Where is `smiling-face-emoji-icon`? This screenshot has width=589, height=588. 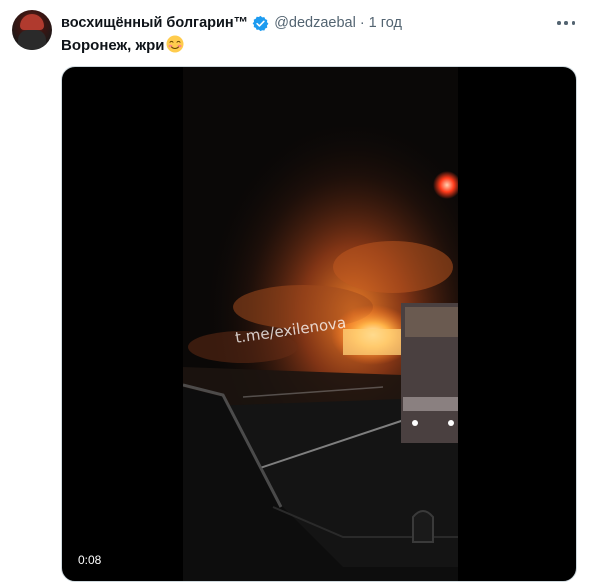 smiling-face-emoji-icon is located at coordinates (175, 44).